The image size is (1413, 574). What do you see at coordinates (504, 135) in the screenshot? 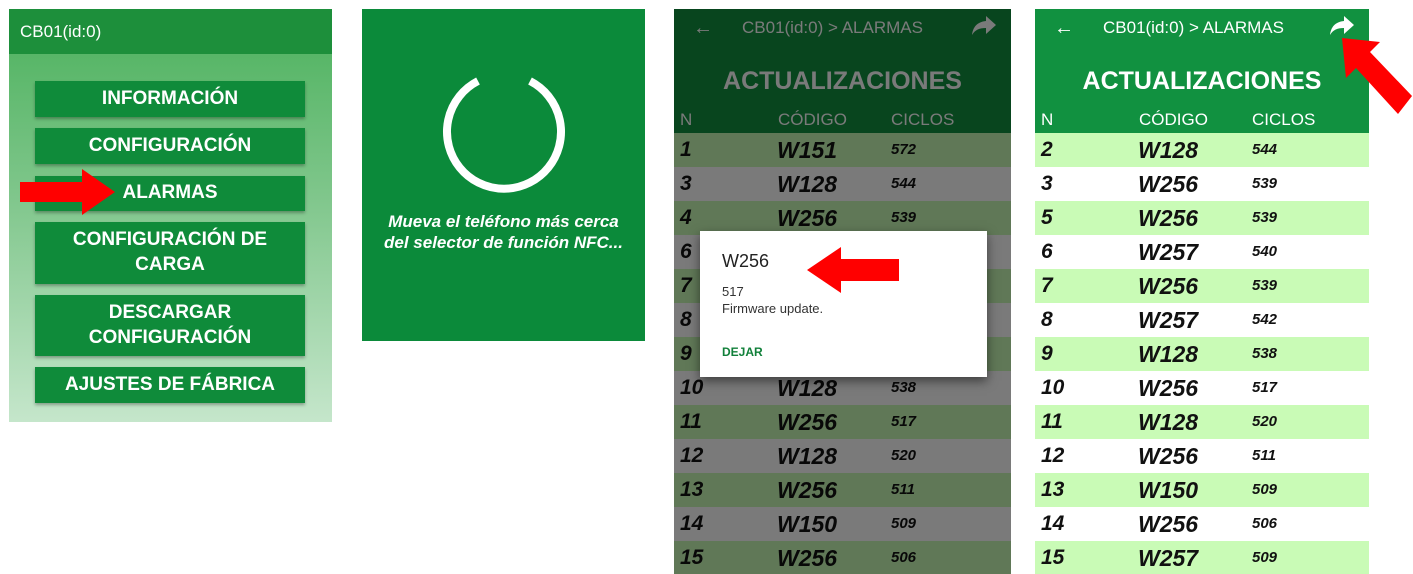
I see `loading-spinner-icon` at bounding box center [504, 135].